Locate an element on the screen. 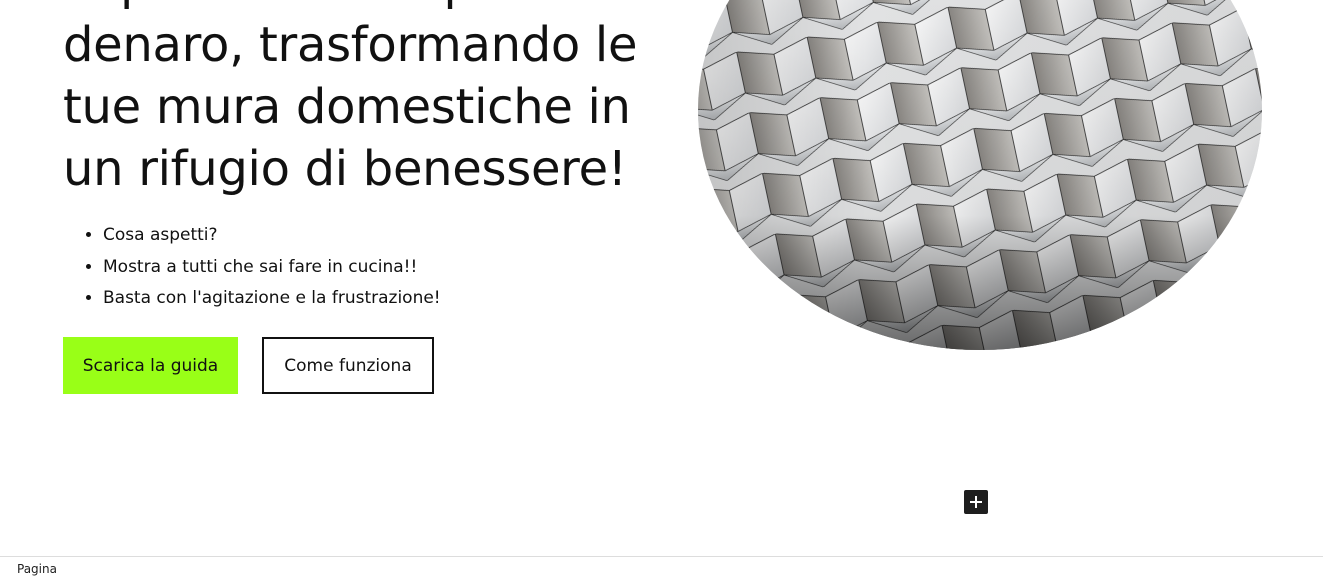  hero-heading-line: un rifugio di benessere! is located at coordinates (345, 169).